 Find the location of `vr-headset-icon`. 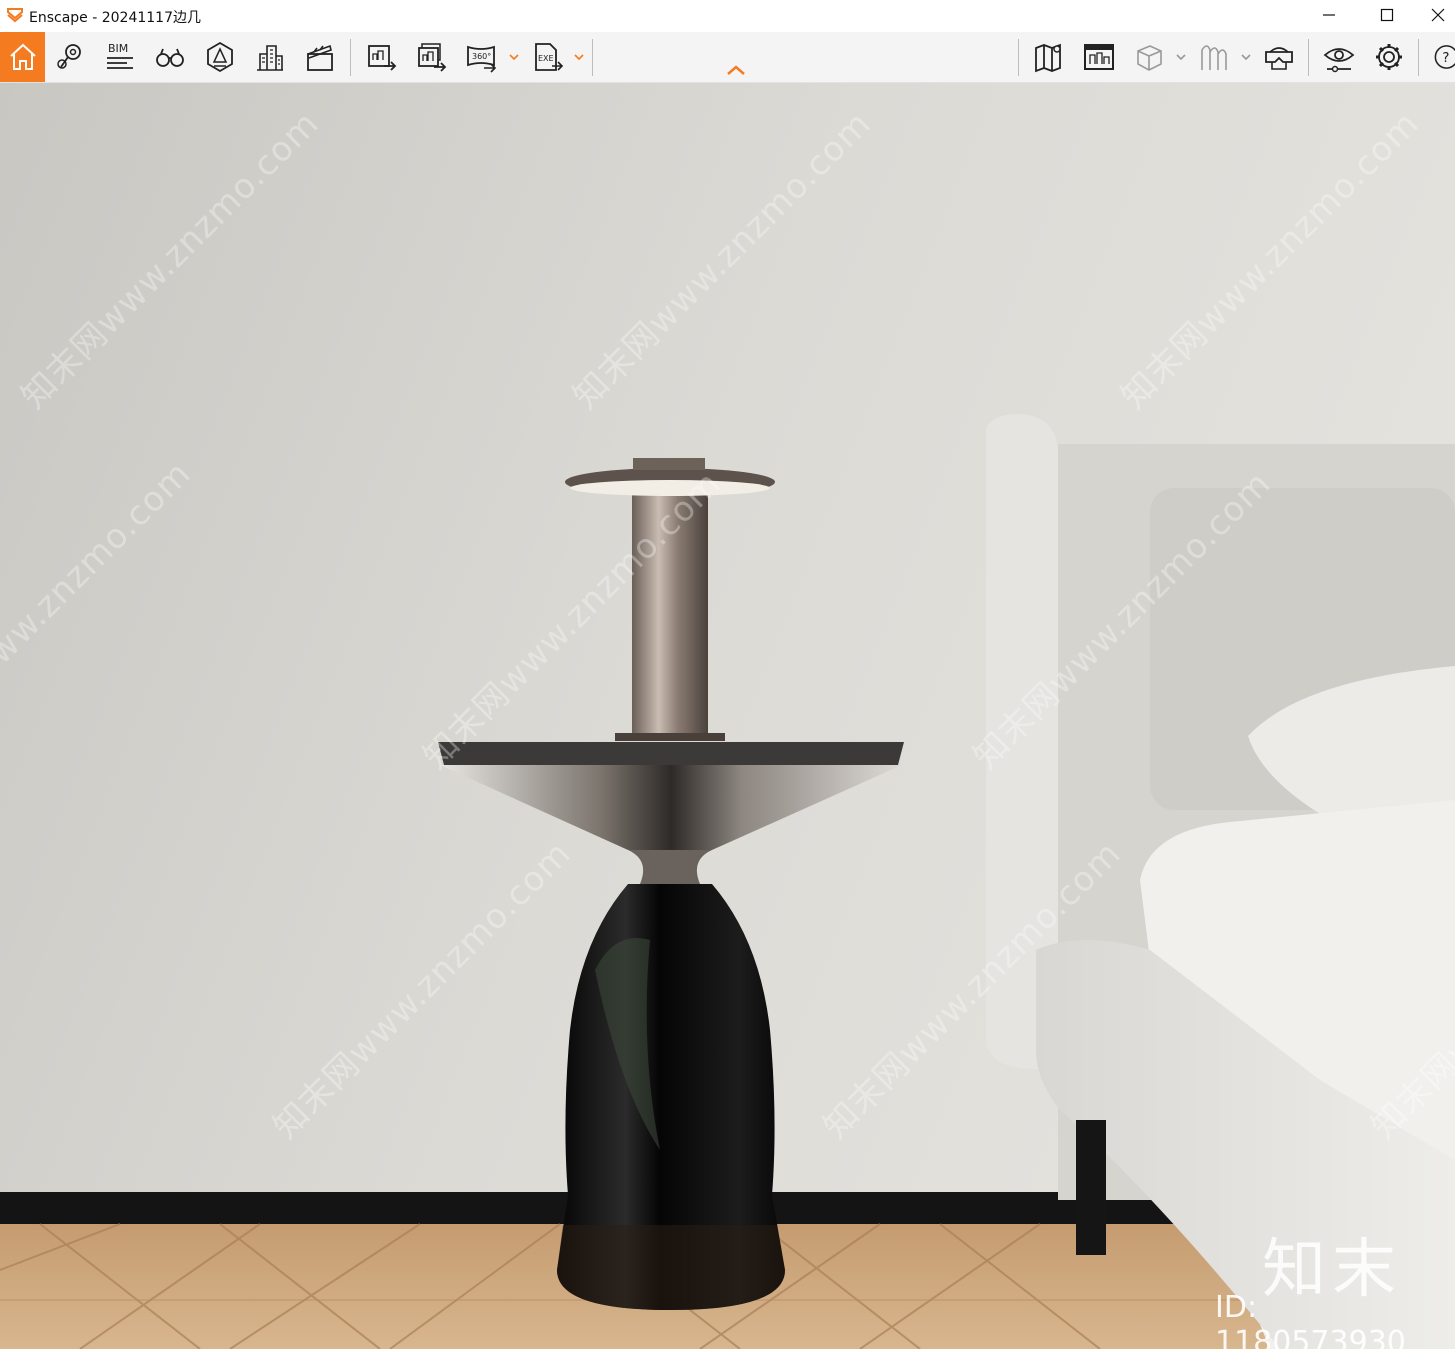

vr-headset-icon is located at coordinates (1279, 58).